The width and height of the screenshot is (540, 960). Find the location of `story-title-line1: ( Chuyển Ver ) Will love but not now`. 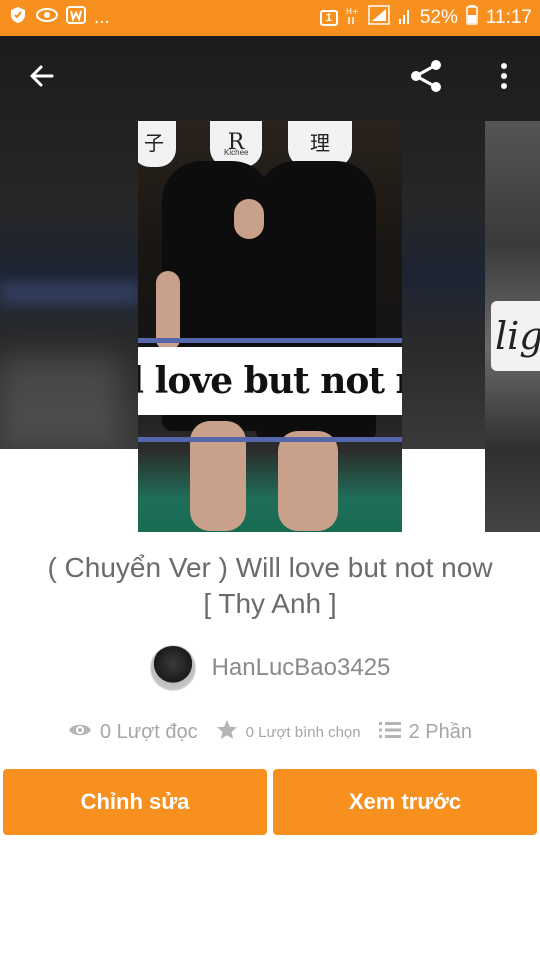

story-title-line1: ( Chuyển Ver ) Will love but not now is located at coordinates (270, 567).